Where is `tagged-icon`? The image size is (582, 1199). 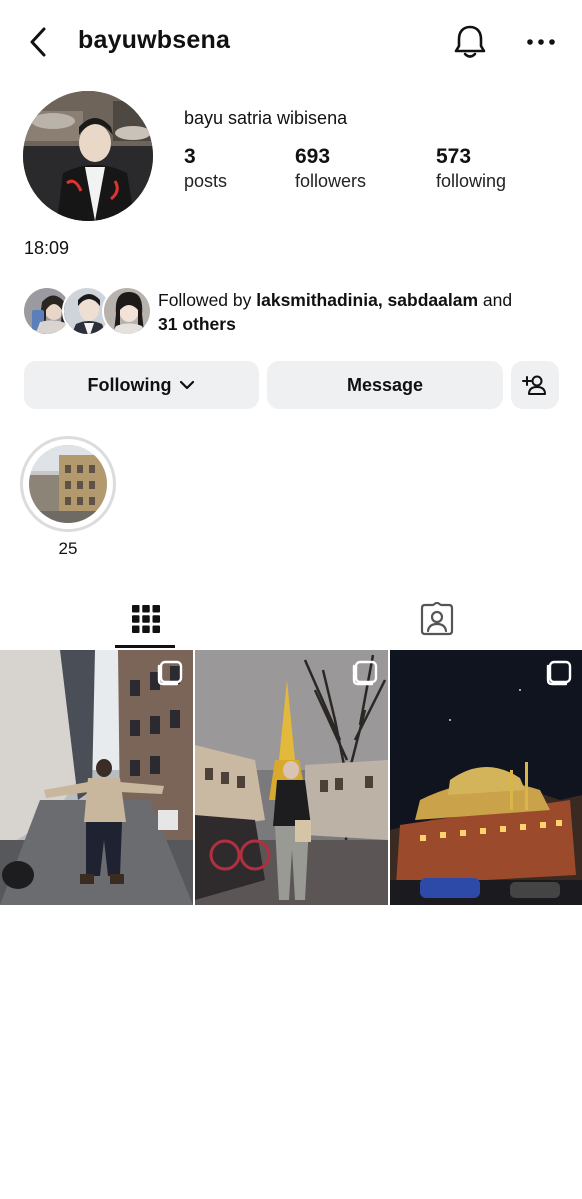 tagged-icon is located at coordinates (436, 619).